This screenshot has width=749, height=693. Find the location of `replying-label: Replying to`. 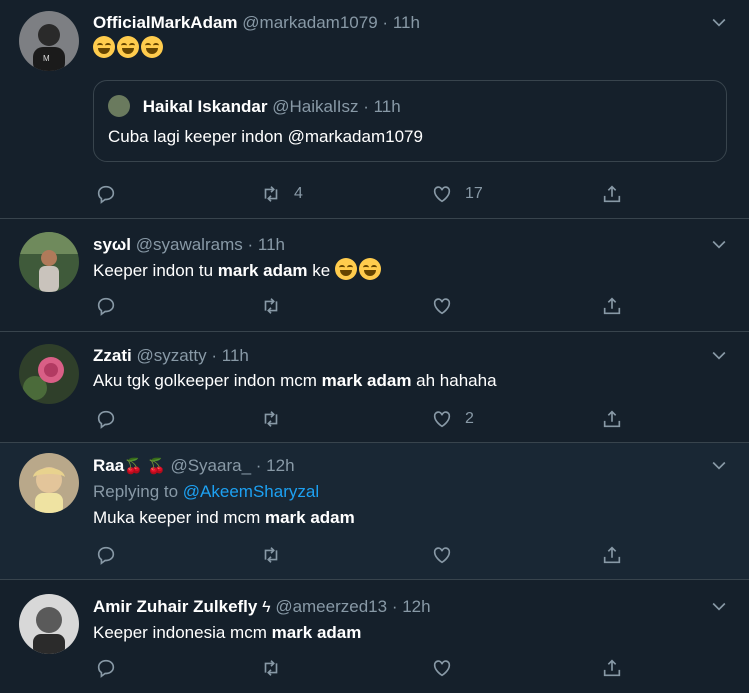

replying-label: Replying to is located at coordinates (136, 491).